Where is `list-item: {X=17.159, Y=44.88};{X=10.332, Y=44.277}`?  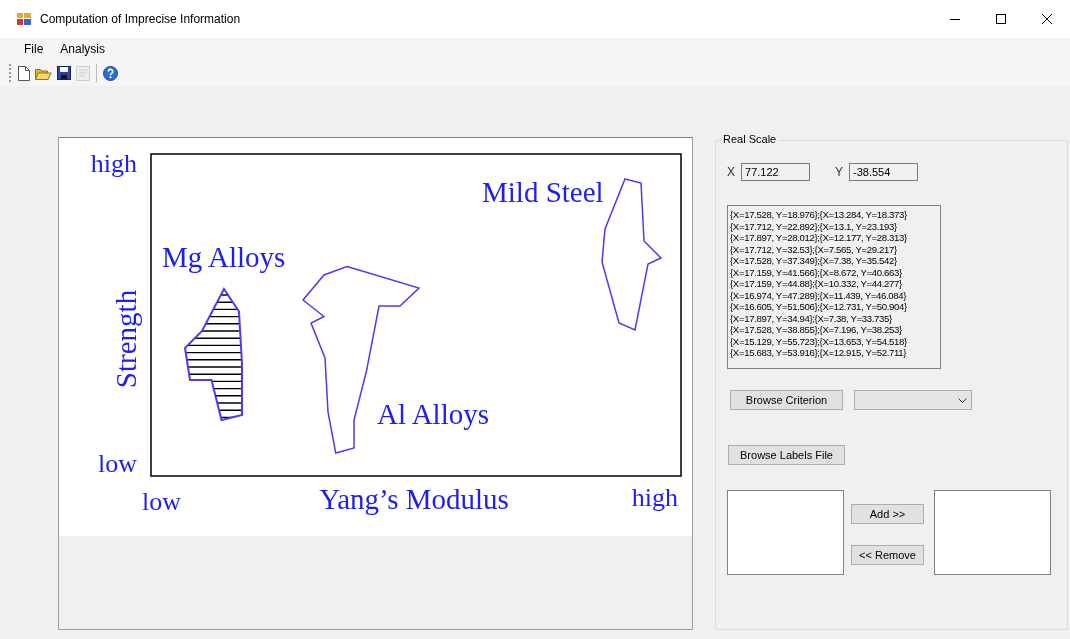
list-item: {X=17.159, Y=44.88};{X=10.332, Y=44.277} is located at coordinates (816, 284).